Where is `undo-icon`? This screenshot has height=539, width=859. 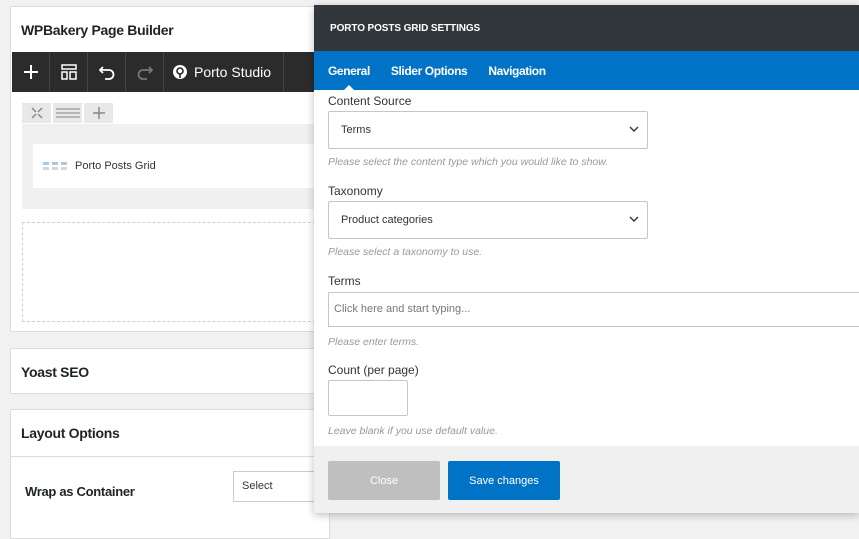 undo-icon is located at coordinates (106, 73).